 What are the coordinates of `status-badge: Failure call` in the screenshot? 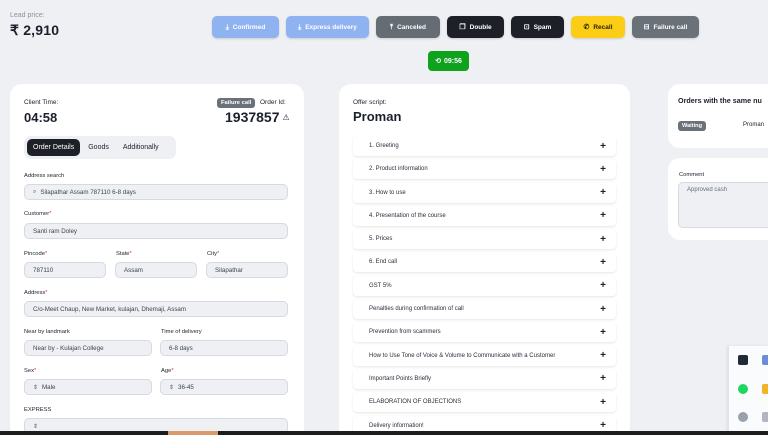 It's located at (236, 103).